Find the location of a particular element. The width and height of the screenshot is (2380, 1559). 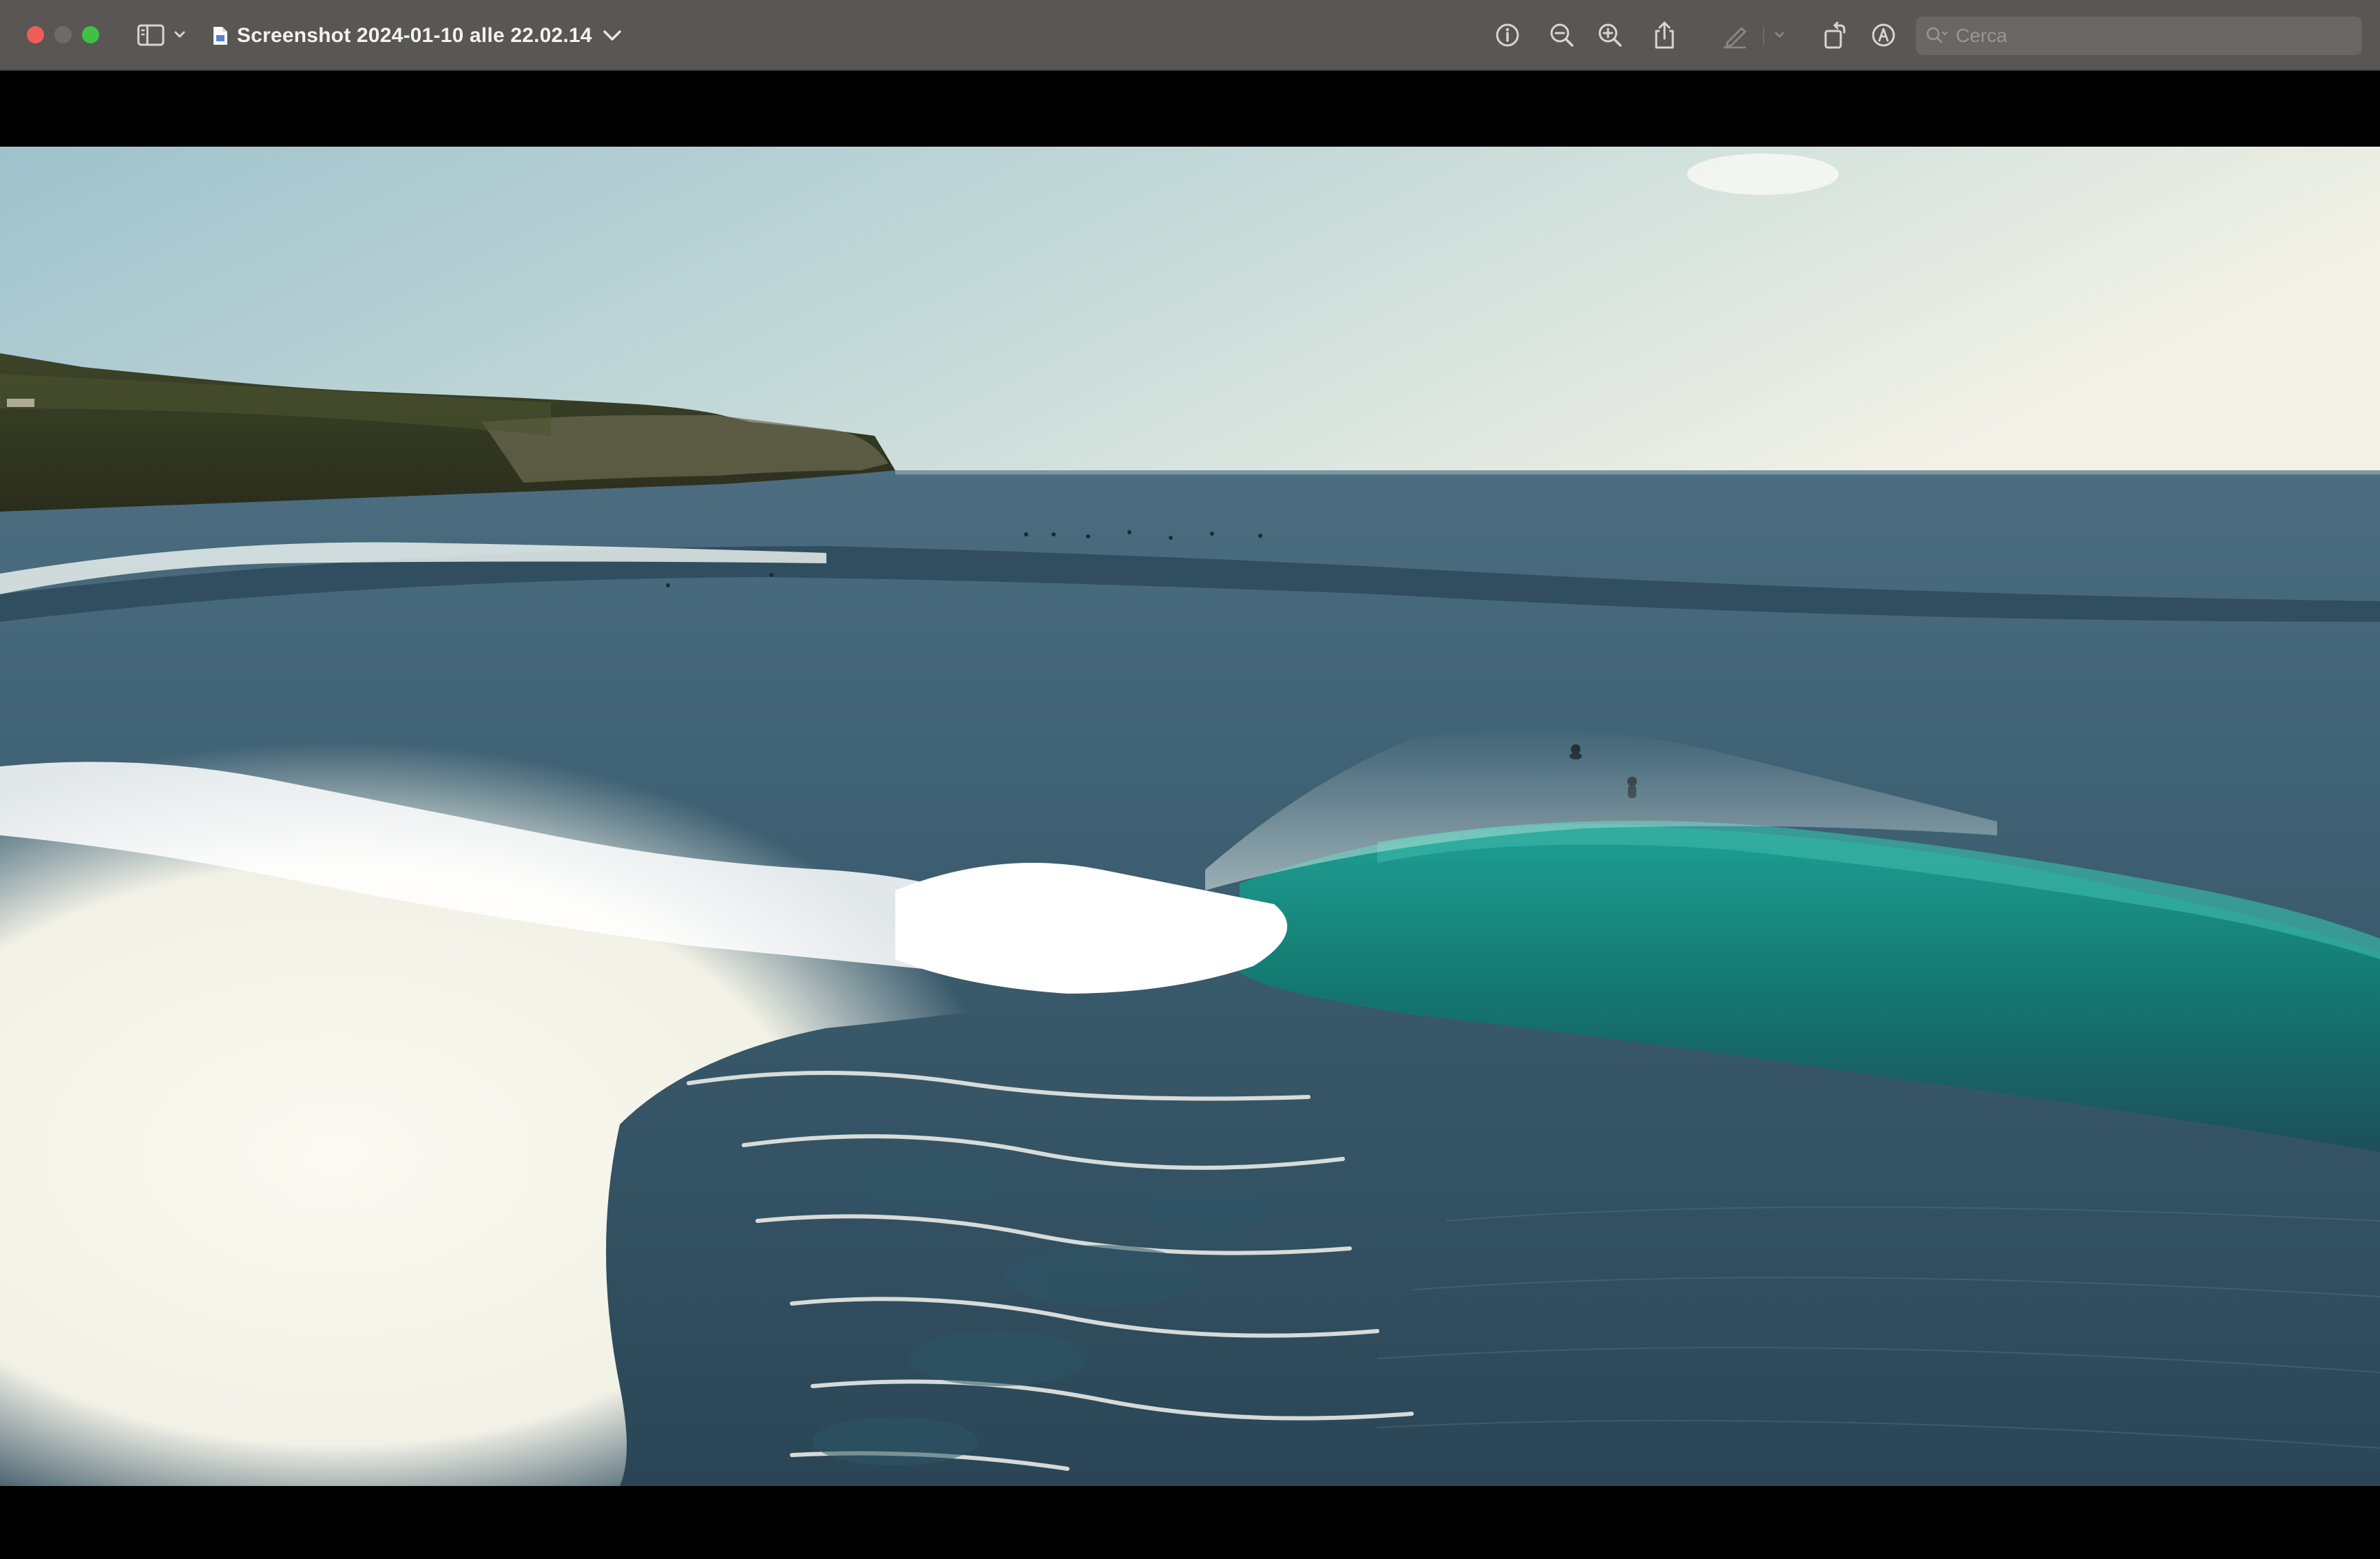

toolbar: Screenshot 2024-01-10 alle 22.02.14 is located at coordinates (1190, 35).